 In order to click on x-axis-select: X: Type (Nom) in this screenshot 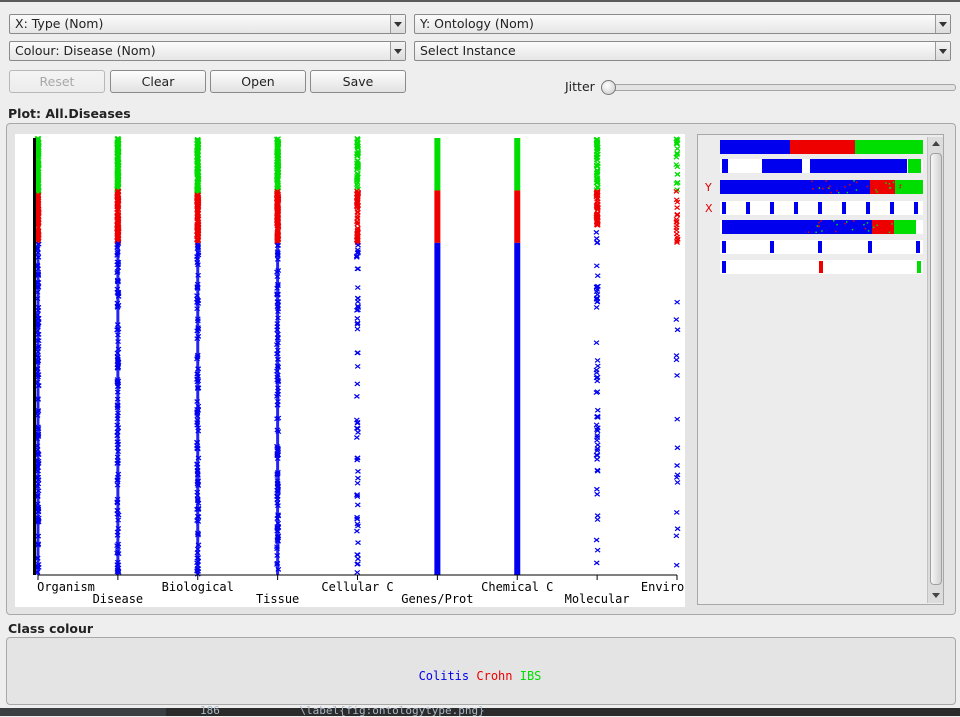, I will do `click(207, 24)`.